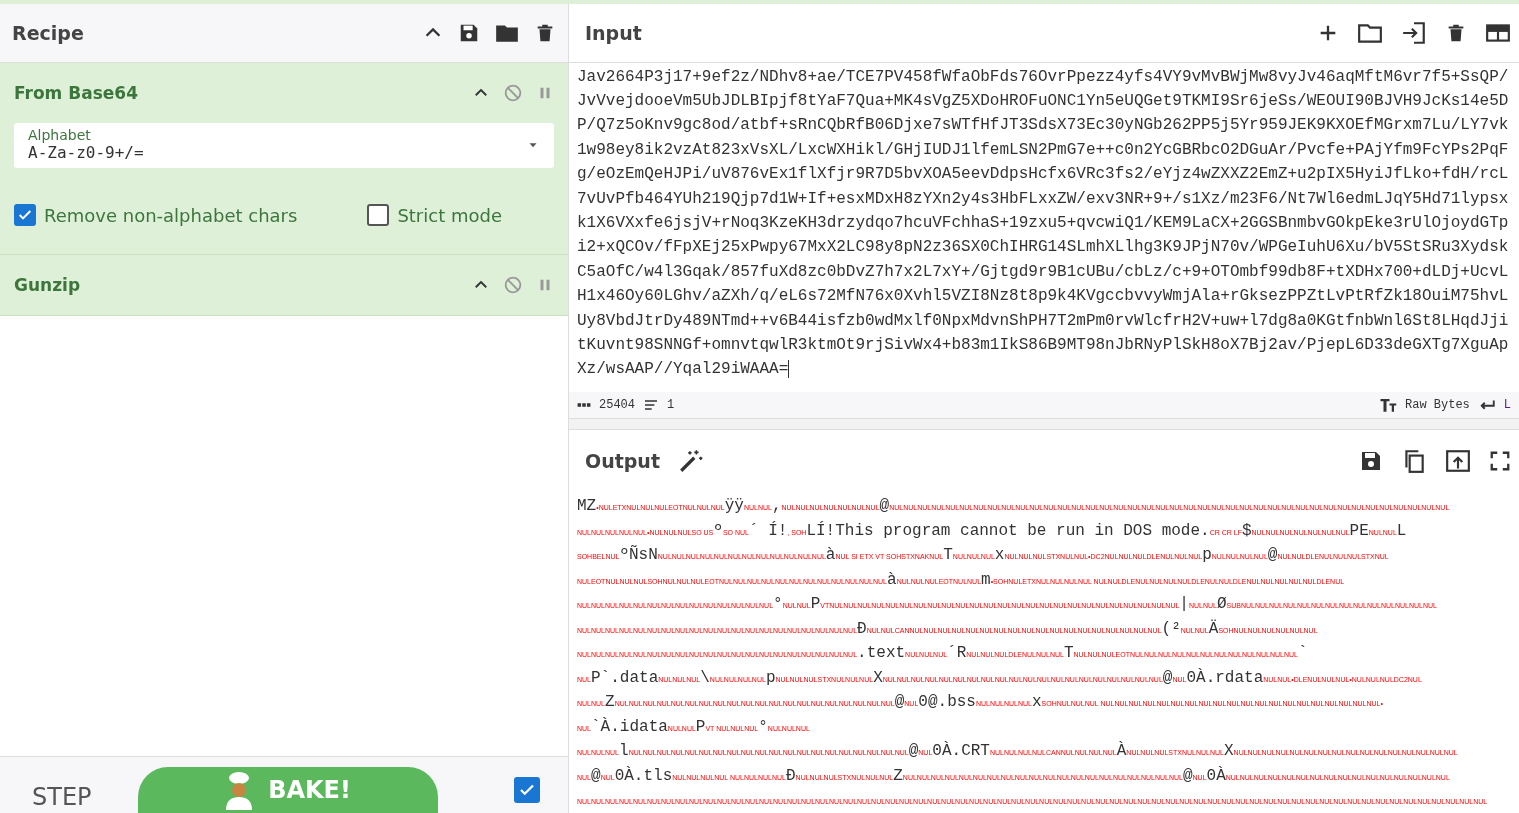 The image size is (1519, 813). Describe the element at coordinates (48, 33) in the screenshot. I see `recipe-title: Recipe` at that location.